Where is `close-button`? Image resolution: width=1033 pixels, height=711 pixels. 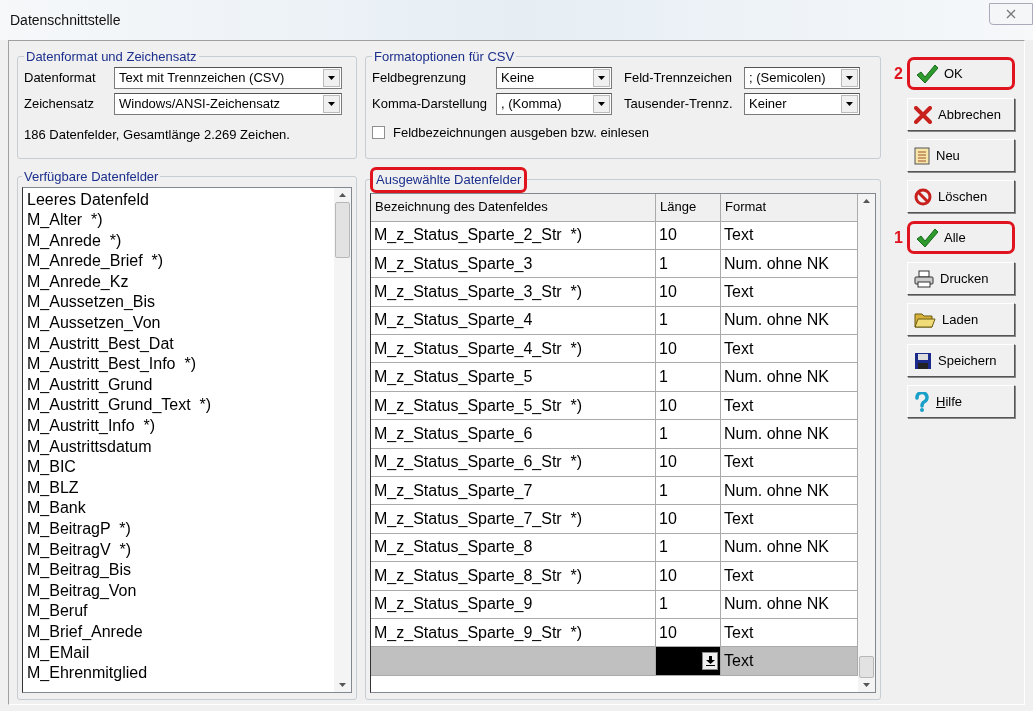
close-button is located at coordinates (1011, 14).